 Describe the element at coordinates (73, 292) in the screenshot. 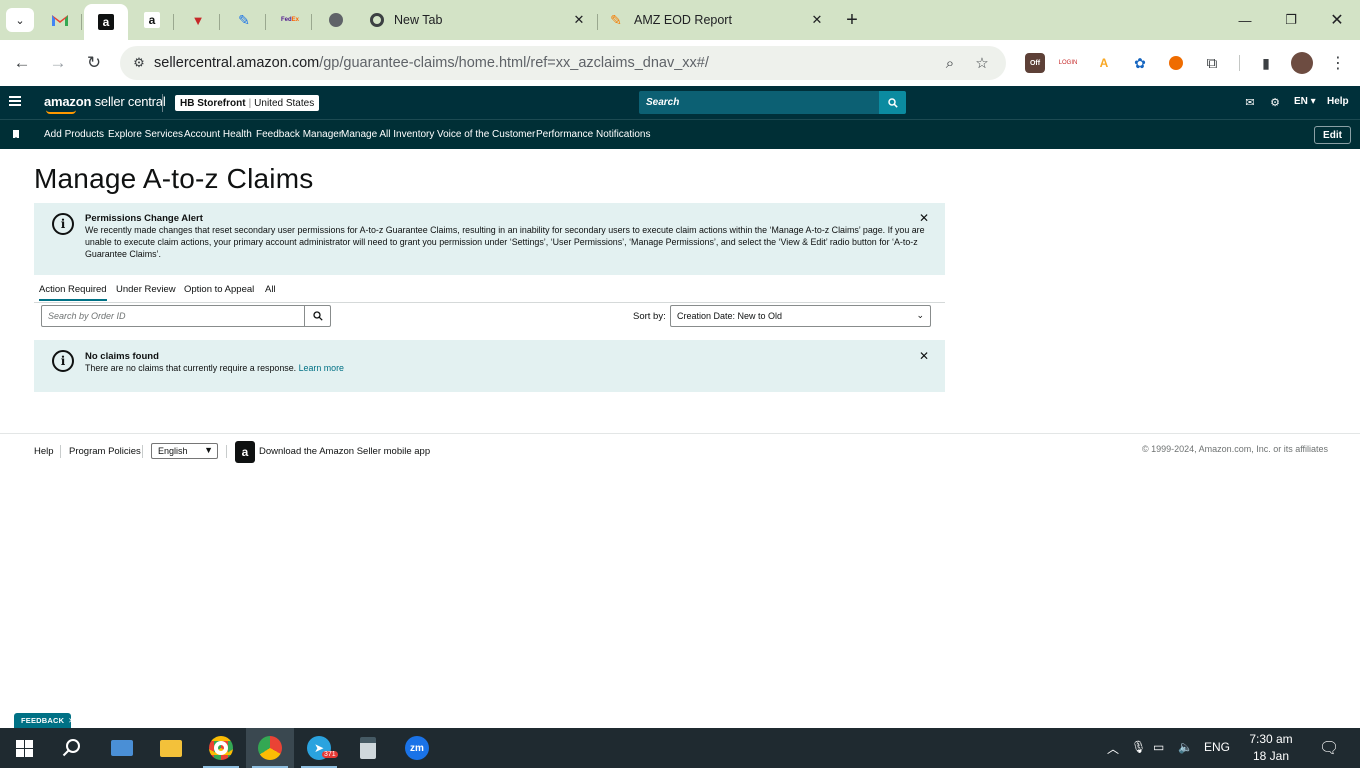

I see `tab-action-required: Action Required` at that location.